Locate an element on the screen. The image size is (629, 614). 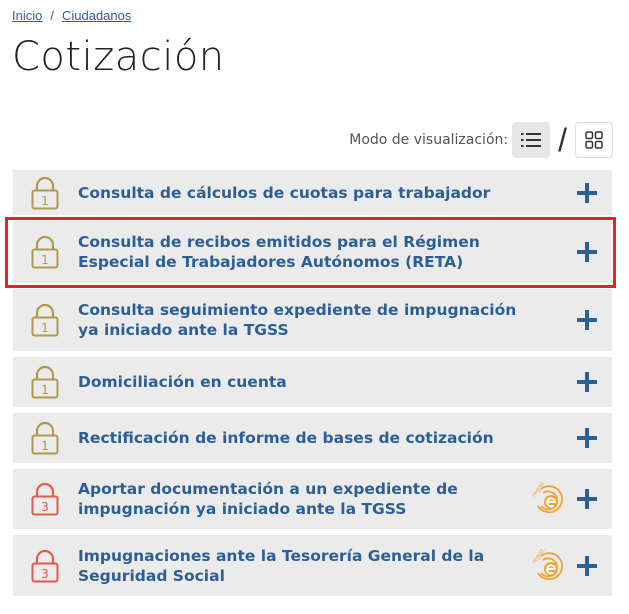
grid-icon is located at coordinates (594, 140).